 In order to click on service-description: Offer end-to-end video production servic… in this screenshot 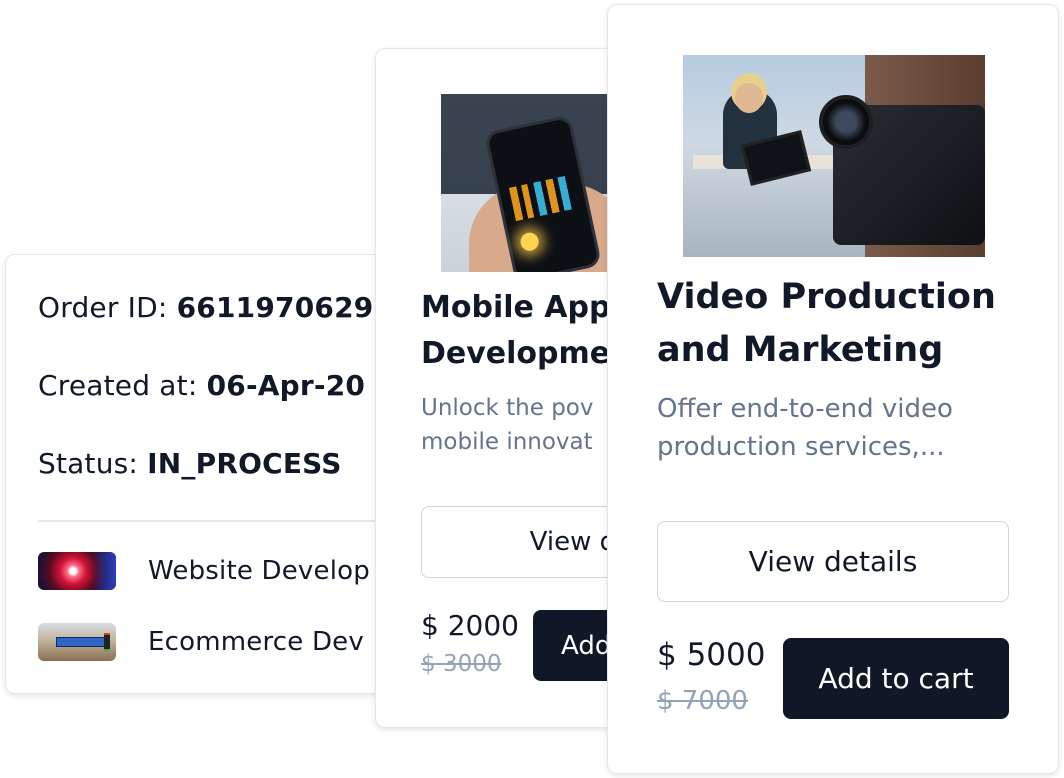, I will do `click(805, 428)`.